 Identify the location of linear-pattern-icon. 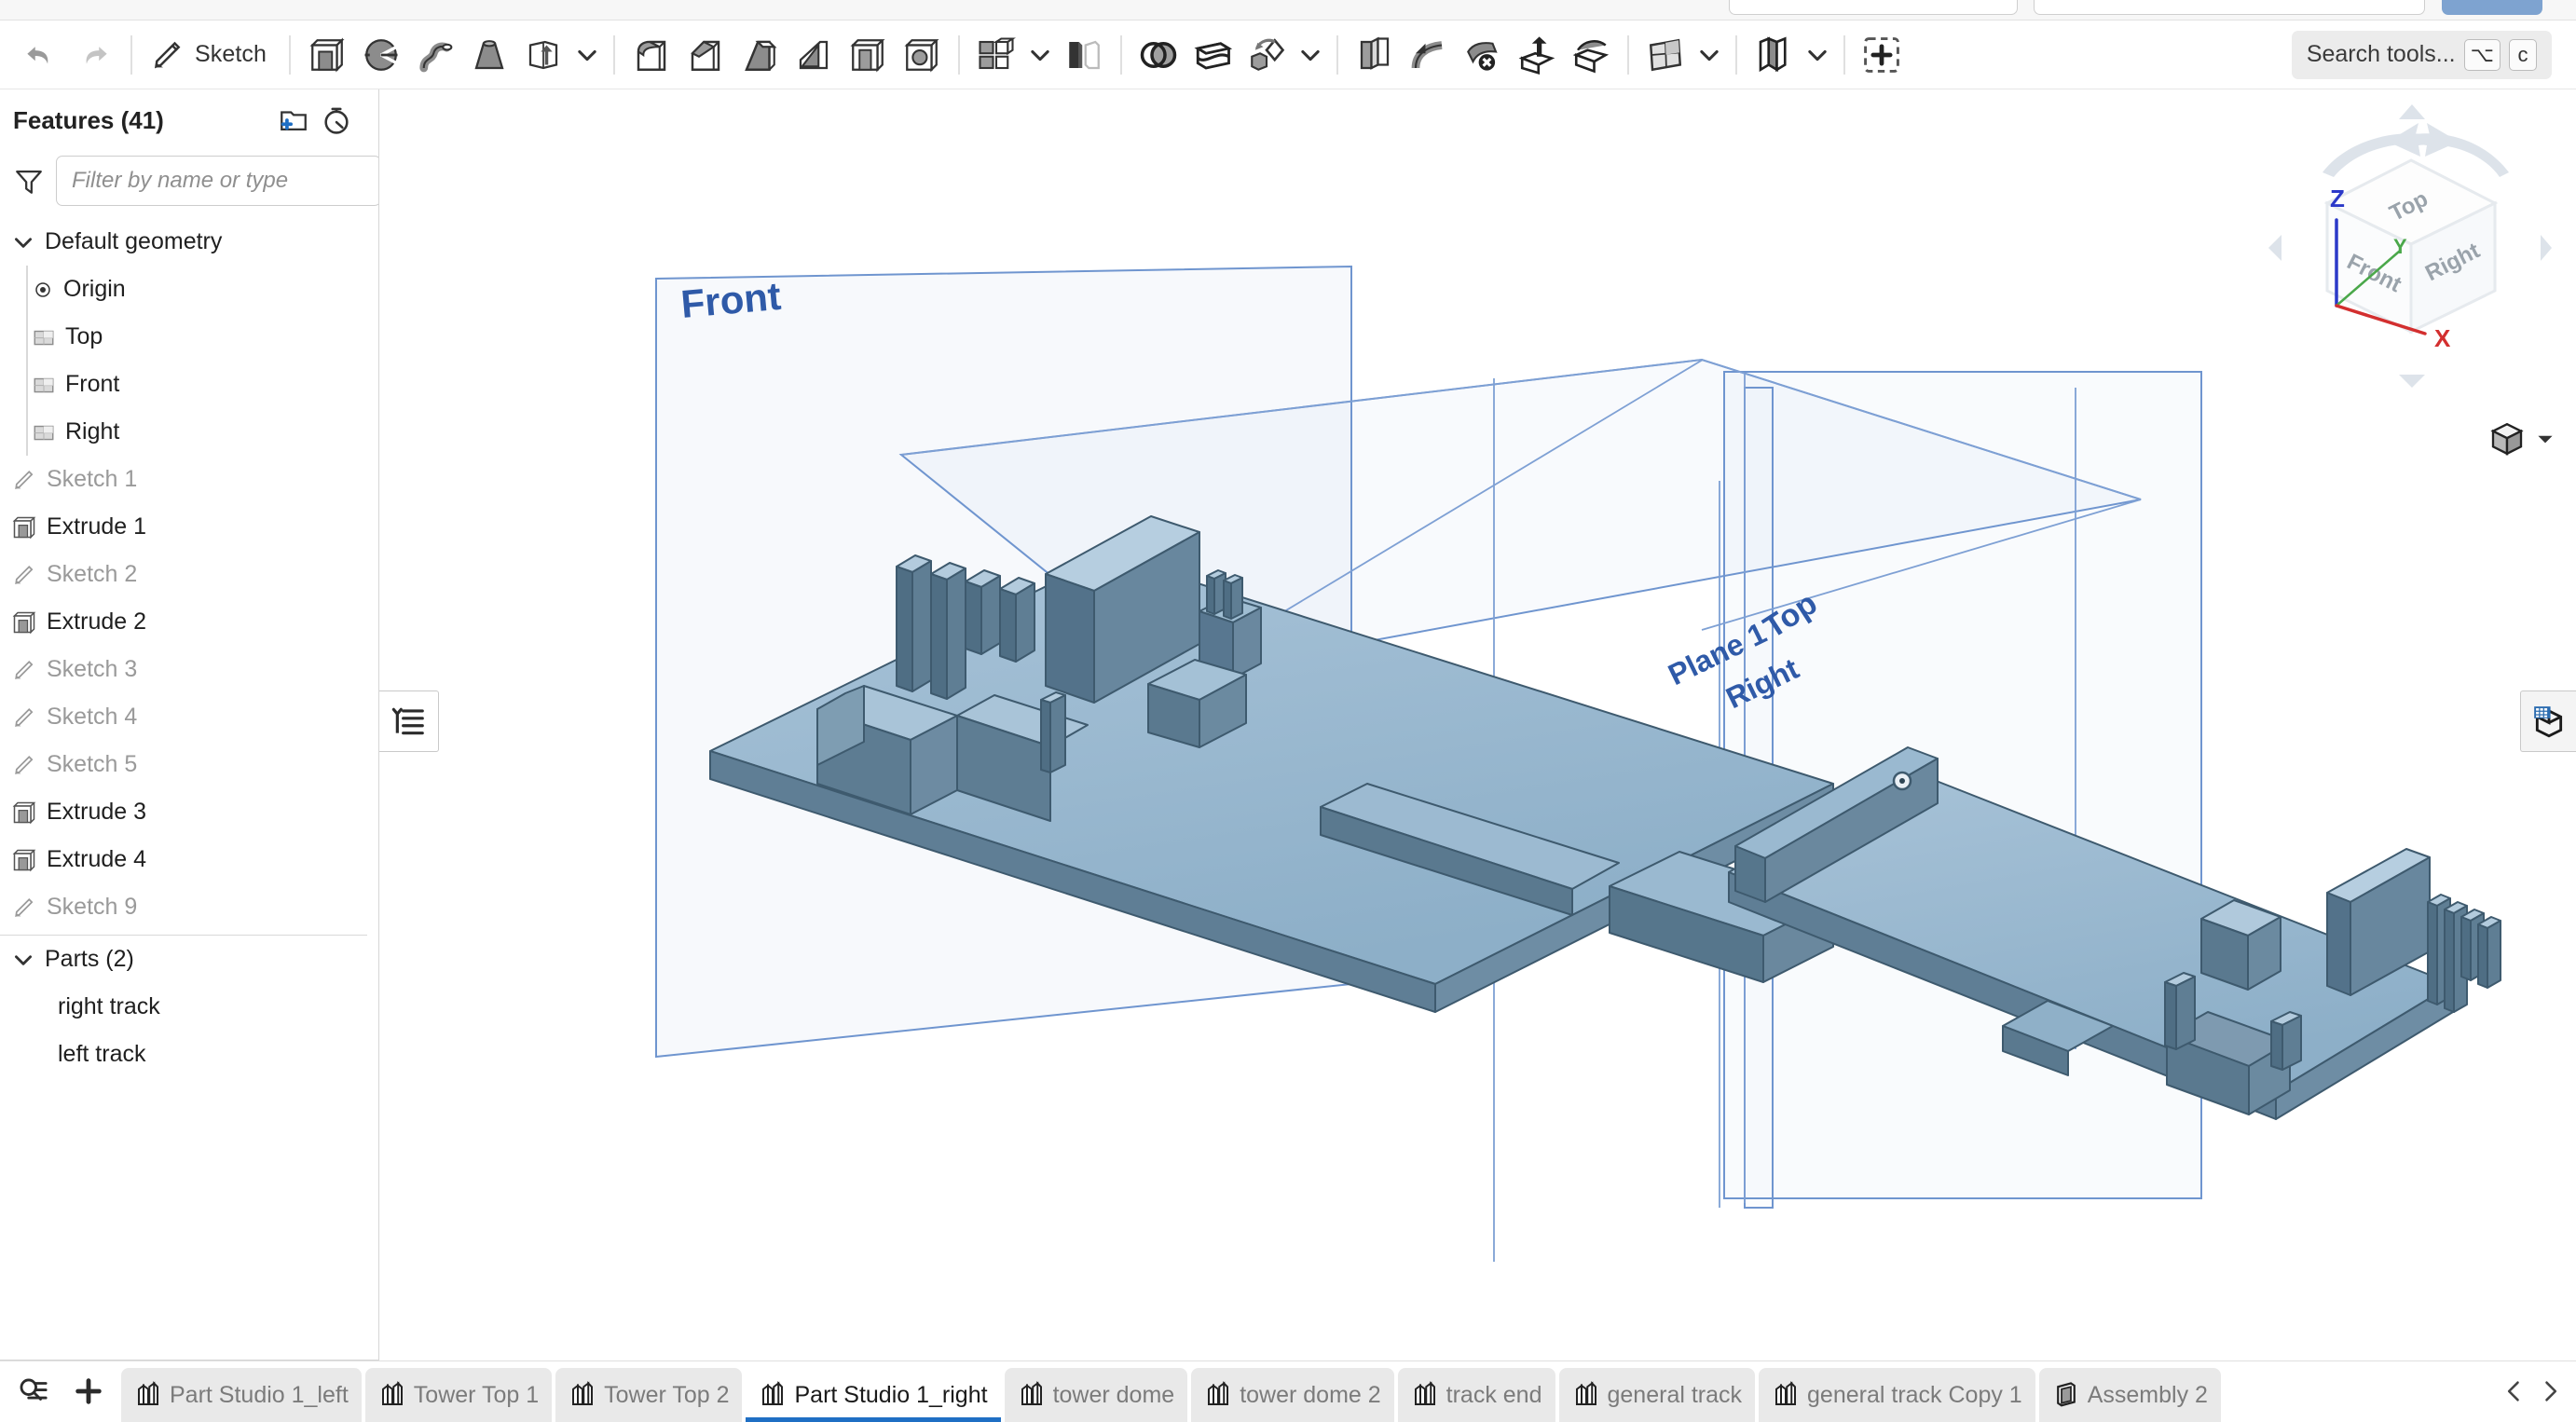
(996, 55).